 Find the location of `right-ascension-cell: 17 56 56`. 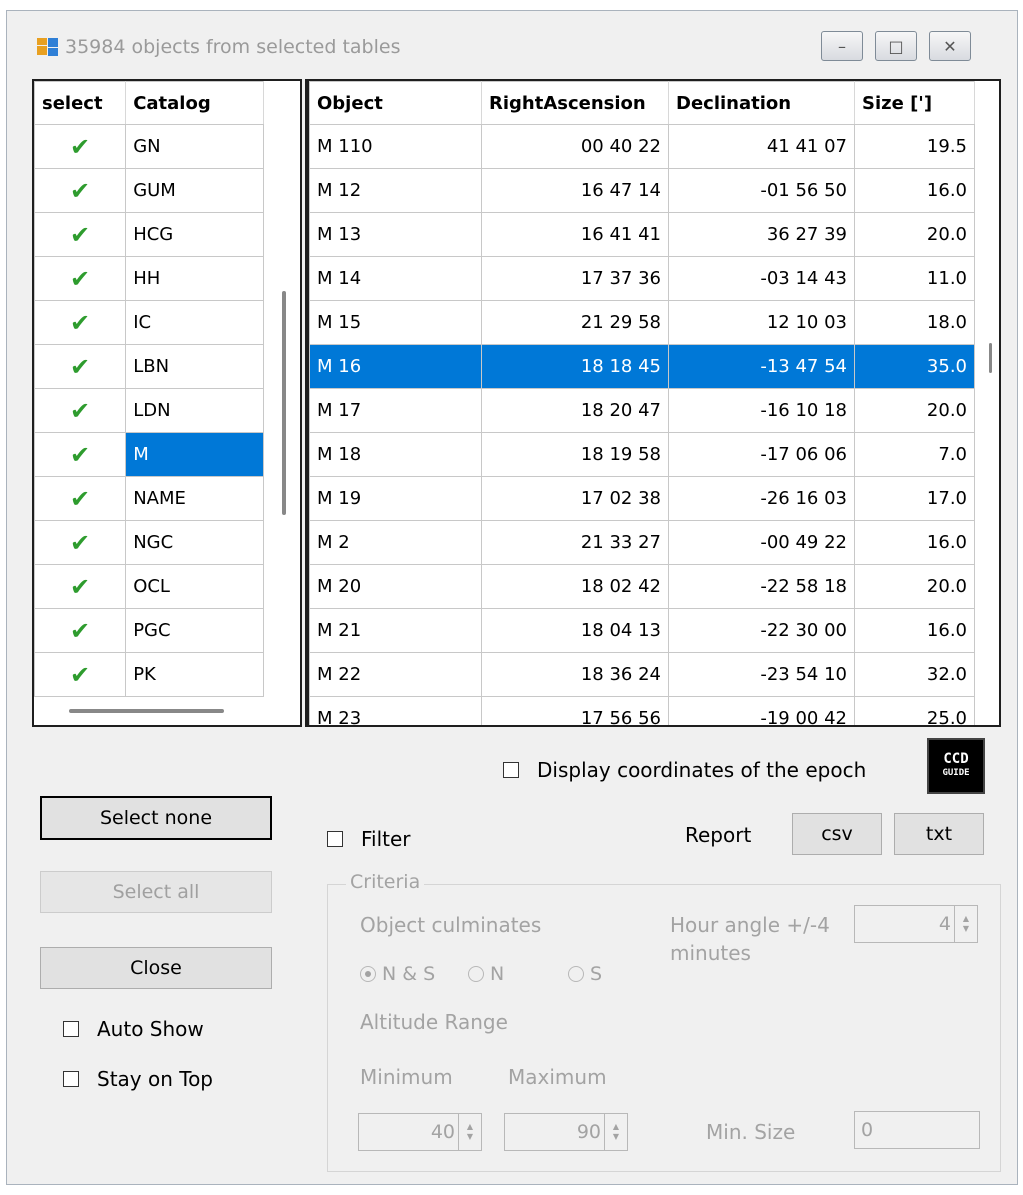

right-ascension-cell: 17 56 56 is located at coordinates (575, 710).